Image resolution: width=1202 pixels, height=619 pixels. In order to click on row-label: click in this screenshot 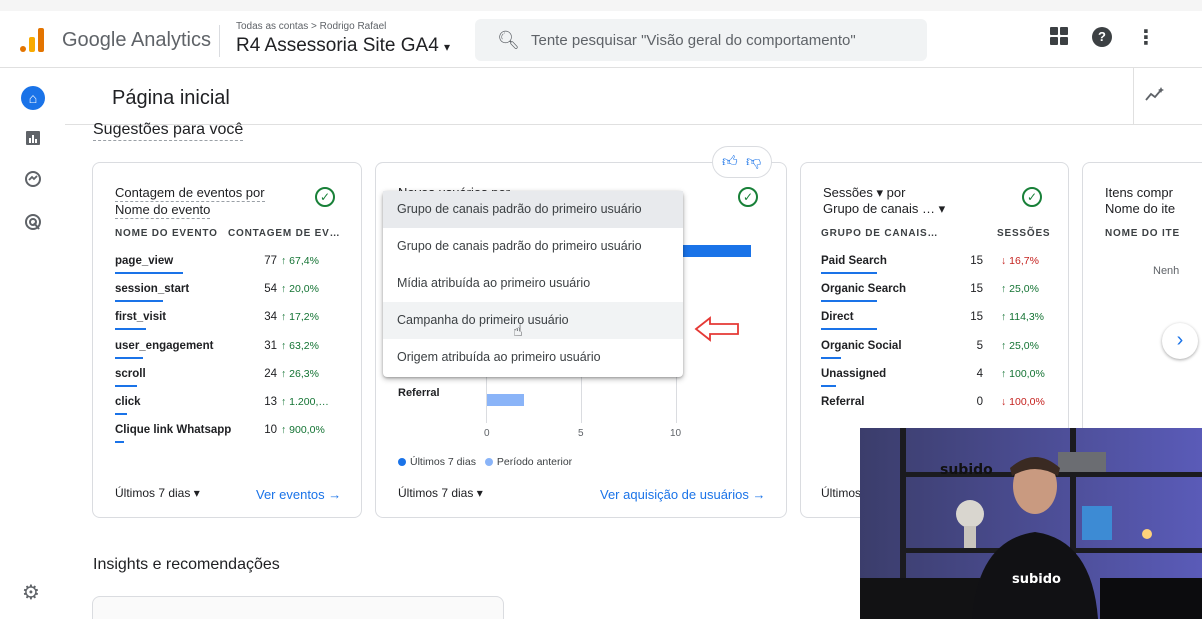, I will do `click(128, 402)`.